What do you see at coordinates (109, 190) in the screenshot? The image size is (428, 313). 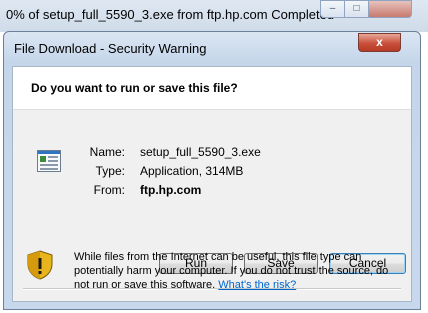 I see `from-label: From:` at bounding box center [109, 190].